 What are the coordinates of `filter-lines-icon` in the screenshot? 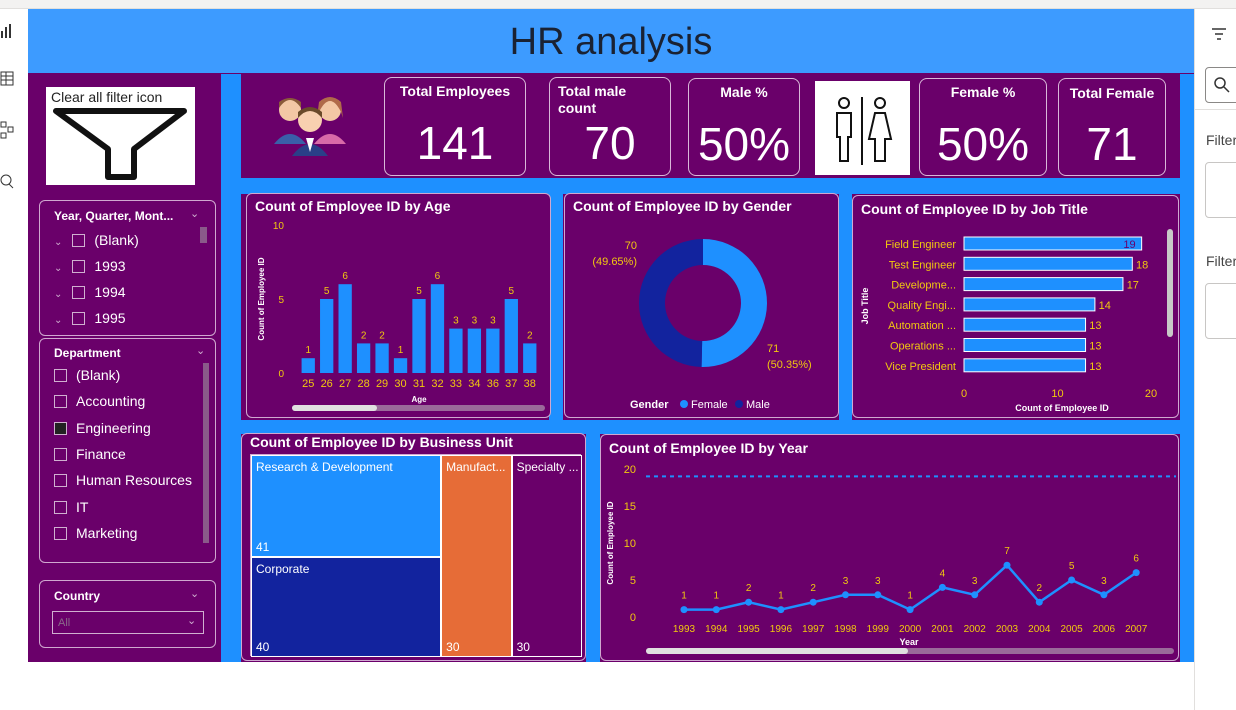 It's located at (1219, 34).